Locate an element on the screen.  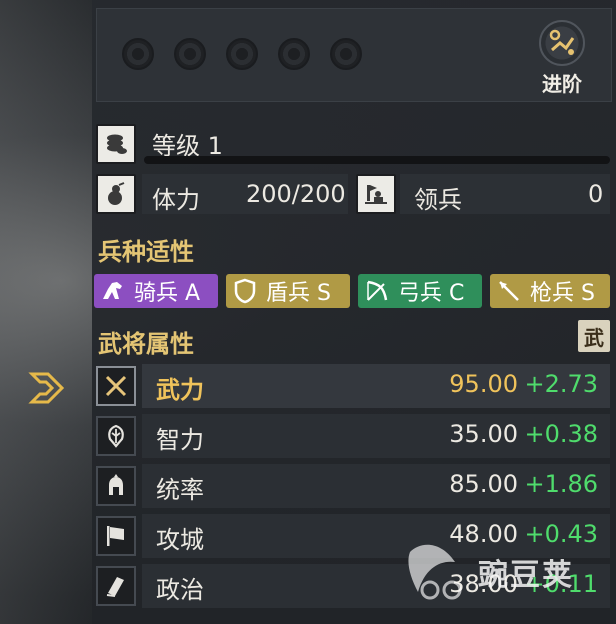
advance-button: 进阶 is located at coordinates (562, 57).